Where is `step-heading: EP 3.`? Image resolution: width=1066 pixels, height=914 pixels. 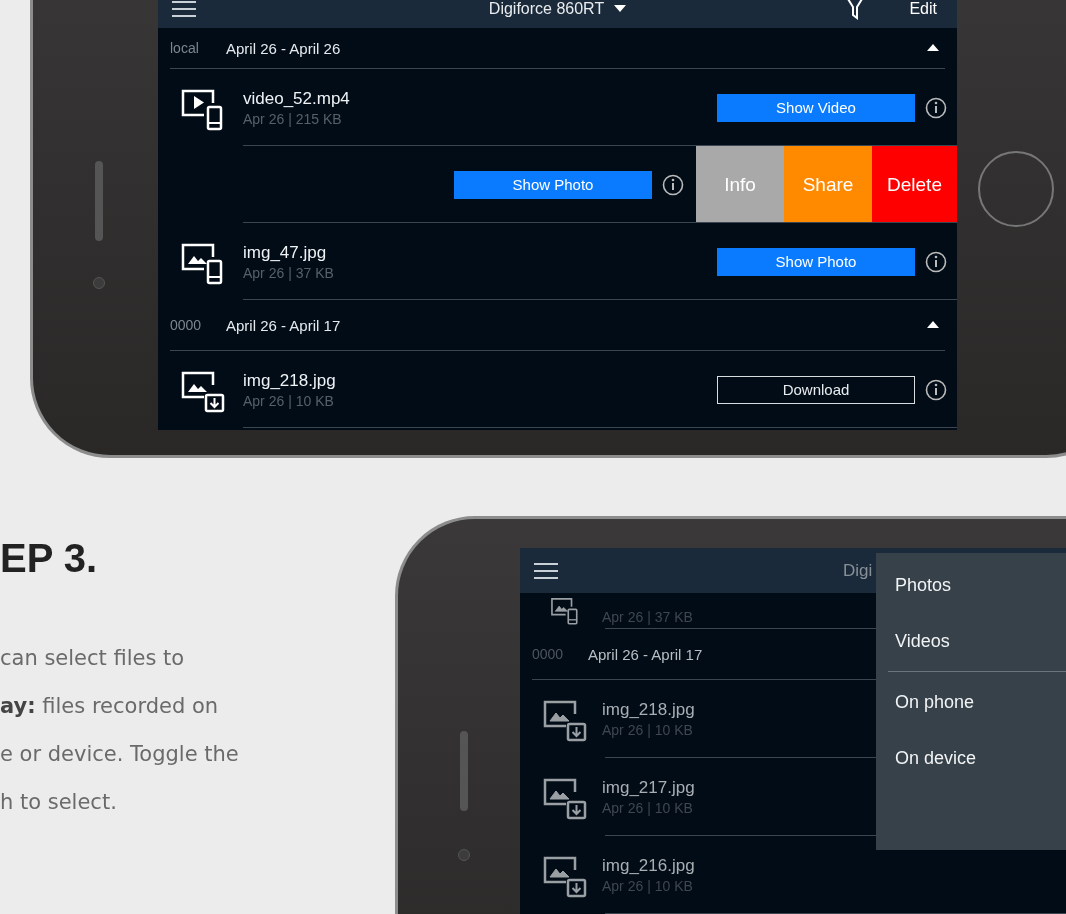
step-heading: EP 3. is located at coordinates (49, 558).